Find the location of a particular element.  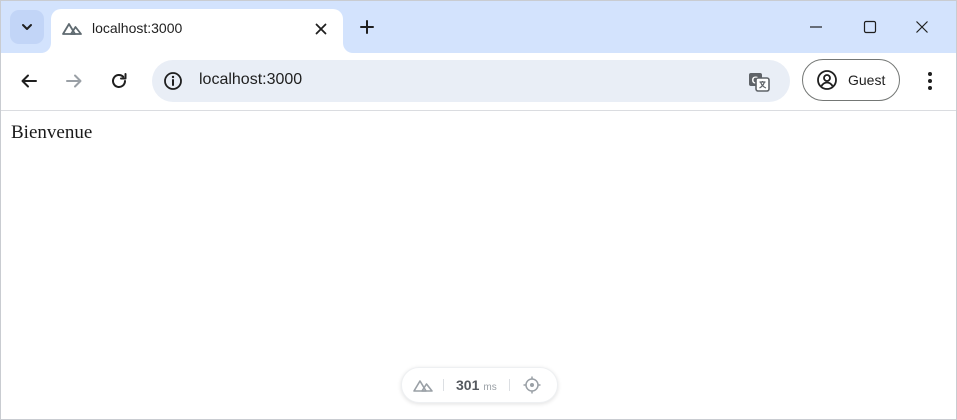

page-heading: Bienvenue is located at coordinates (52, 132).